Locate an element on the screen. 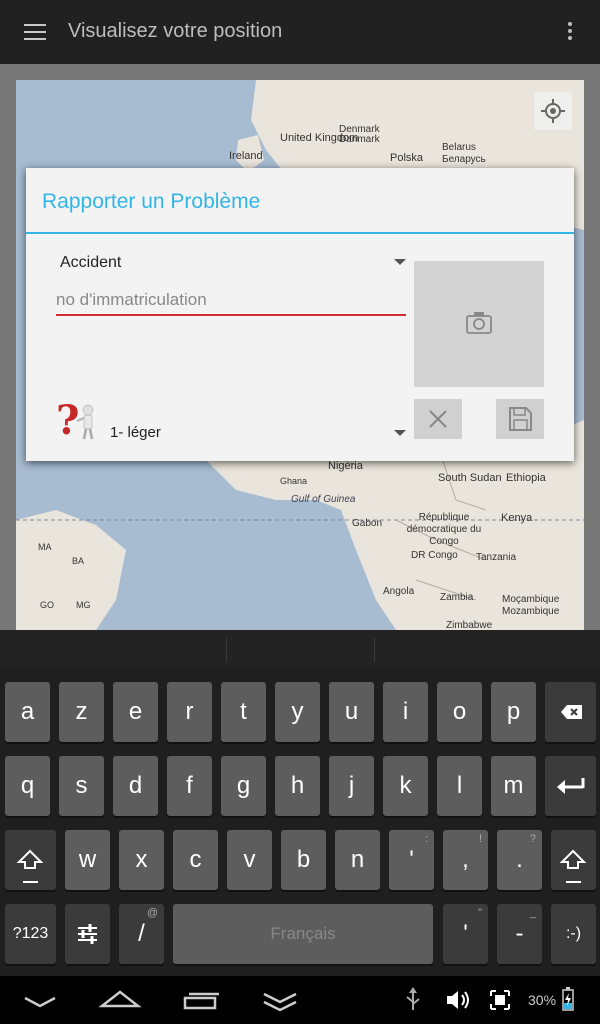 This screenshot has width=600, height=1024. battery-percent: 30% is located at coordinates (542, 1000).